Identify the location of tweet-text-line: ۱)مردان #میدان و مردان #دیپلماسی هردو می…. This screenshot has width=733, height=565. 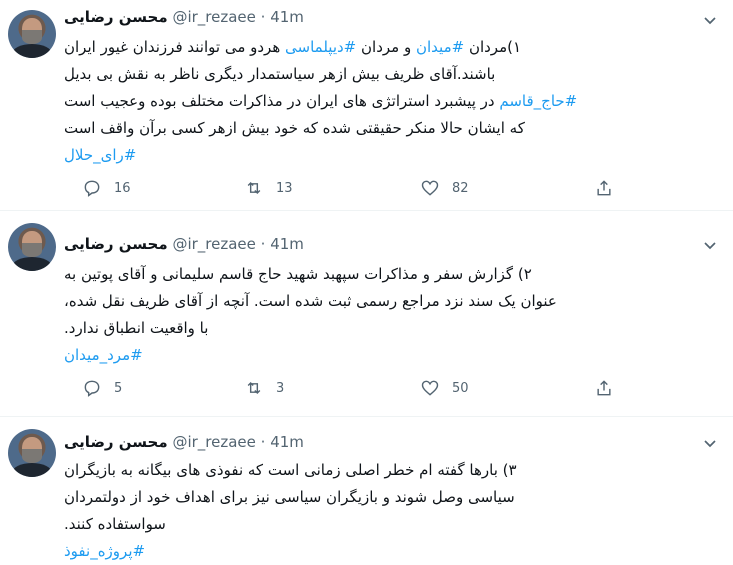
(391, 47).